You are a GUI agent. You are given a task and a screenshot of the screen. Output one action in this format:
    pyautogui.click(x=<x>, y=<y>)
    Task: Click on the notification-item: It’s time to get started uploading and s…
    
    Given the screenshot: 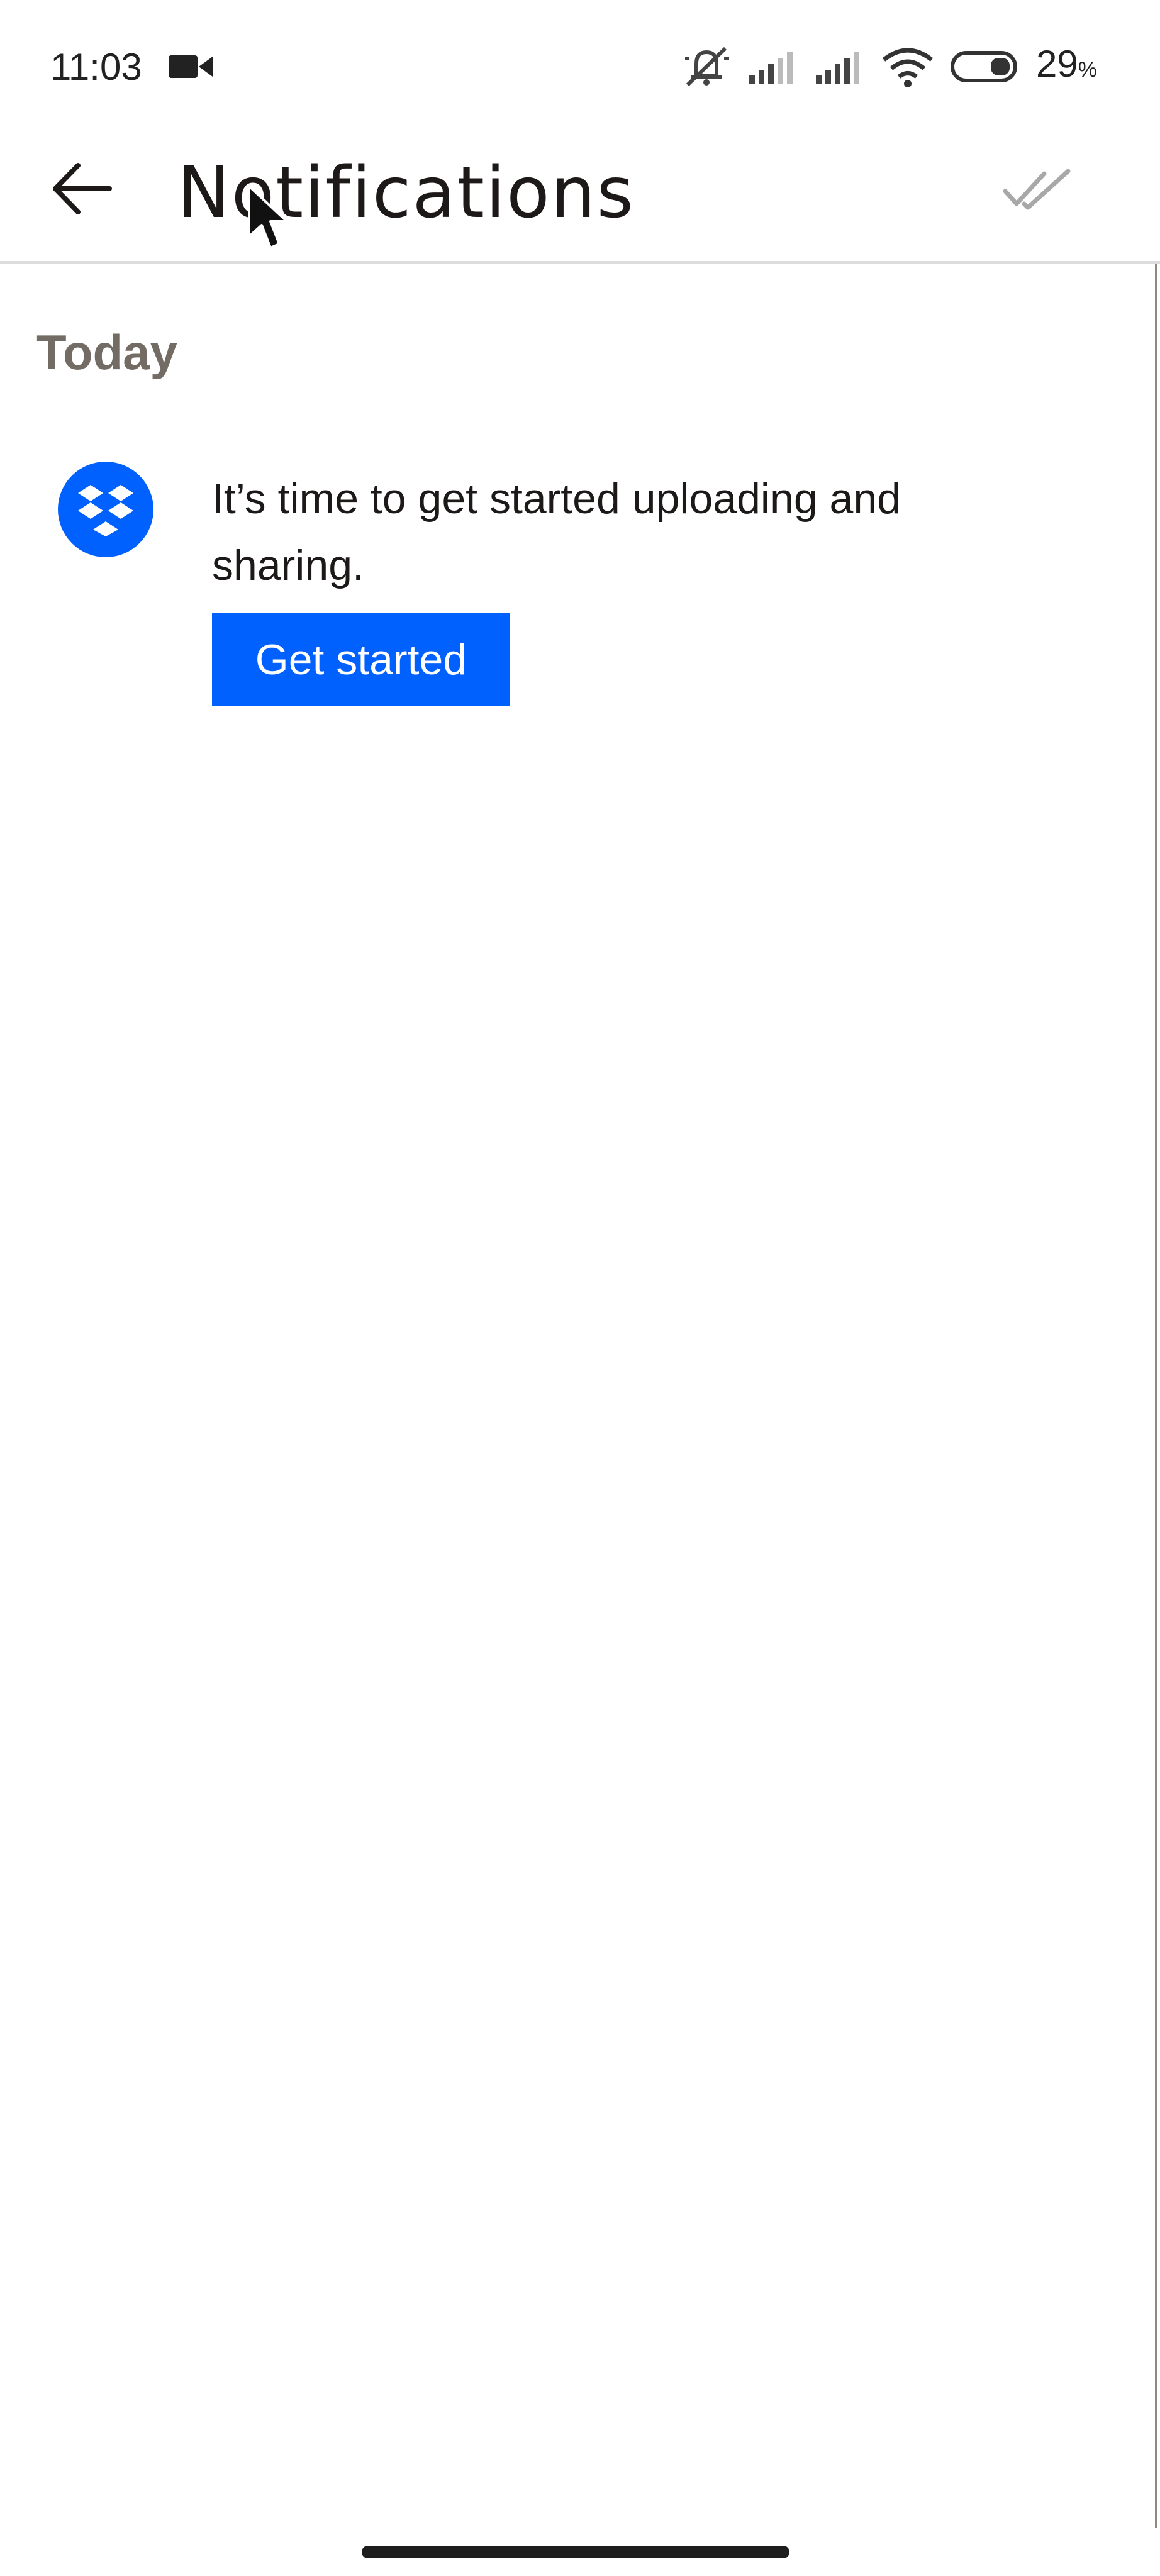 What is the action you would take?
    pyautogui.click(x=577, y=578)
    